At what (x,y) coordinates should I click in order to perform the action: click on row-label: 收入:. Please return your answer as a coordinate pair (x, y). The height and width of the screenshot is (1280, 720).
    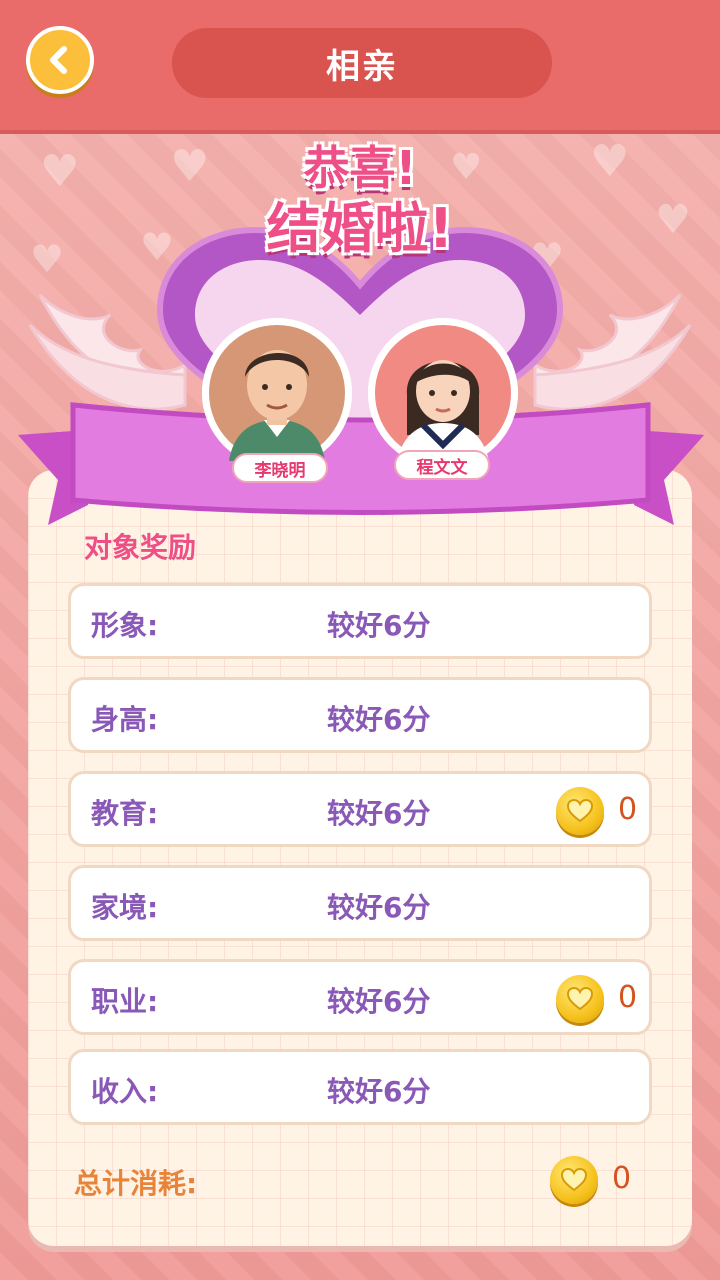
    Looking at the image, I should click on (125, 1091).